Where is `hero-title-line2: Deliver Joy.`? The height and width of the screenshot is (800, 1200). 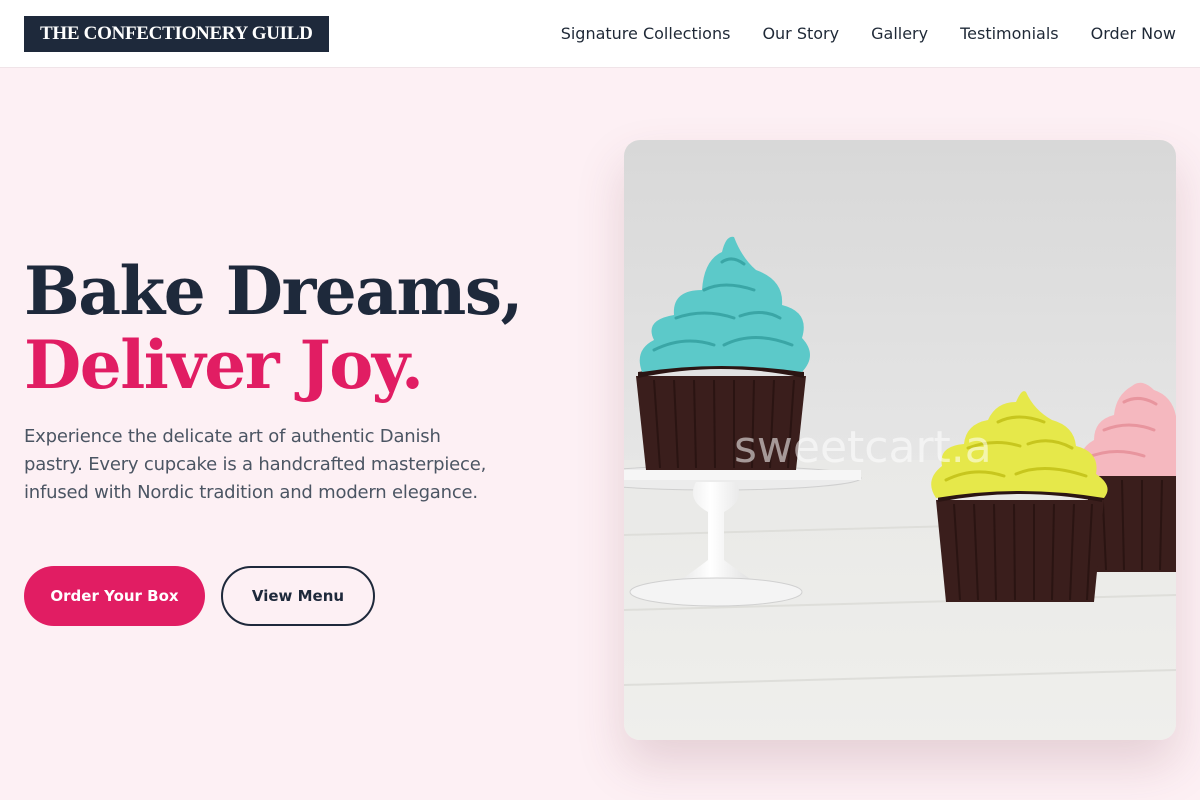
hero-title-line2: Deliver Joy. is located at coordinates (224, 365).